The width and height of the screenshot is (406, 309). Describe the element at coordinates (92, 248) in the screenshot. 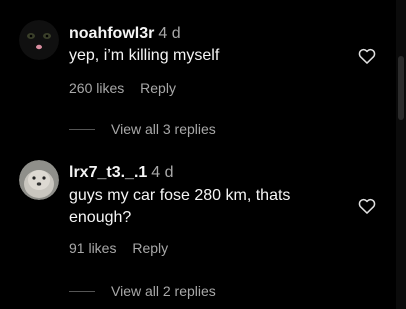

I see `likes-count: 91 likes` at that location.